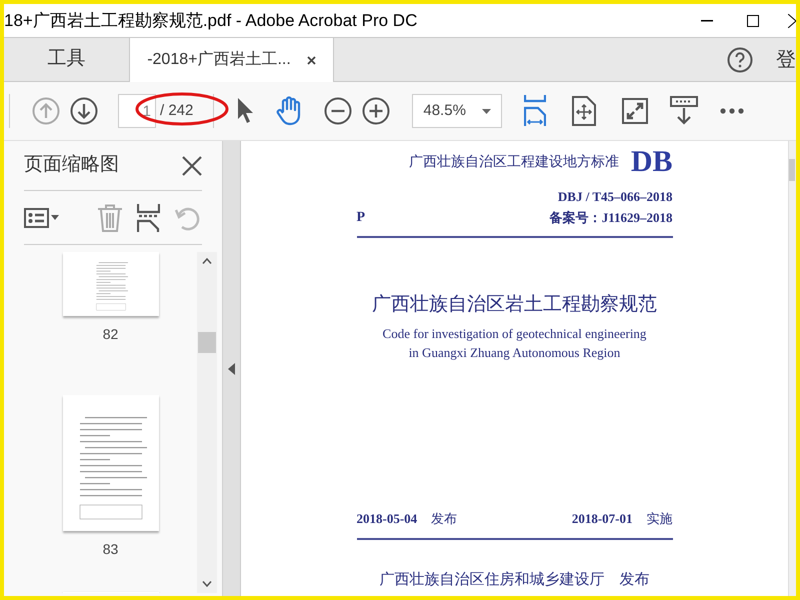  Describe the element at coordinates (778, 59) in the screenshot. I see `sign-in-link: 登` at that location.